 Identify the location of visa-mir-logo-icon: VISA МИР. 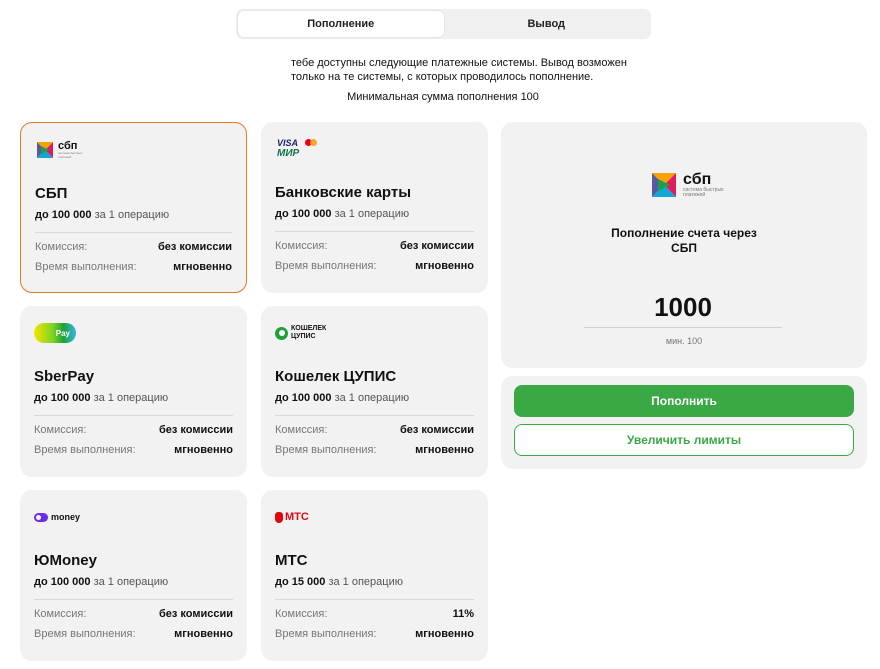
(297, 149).